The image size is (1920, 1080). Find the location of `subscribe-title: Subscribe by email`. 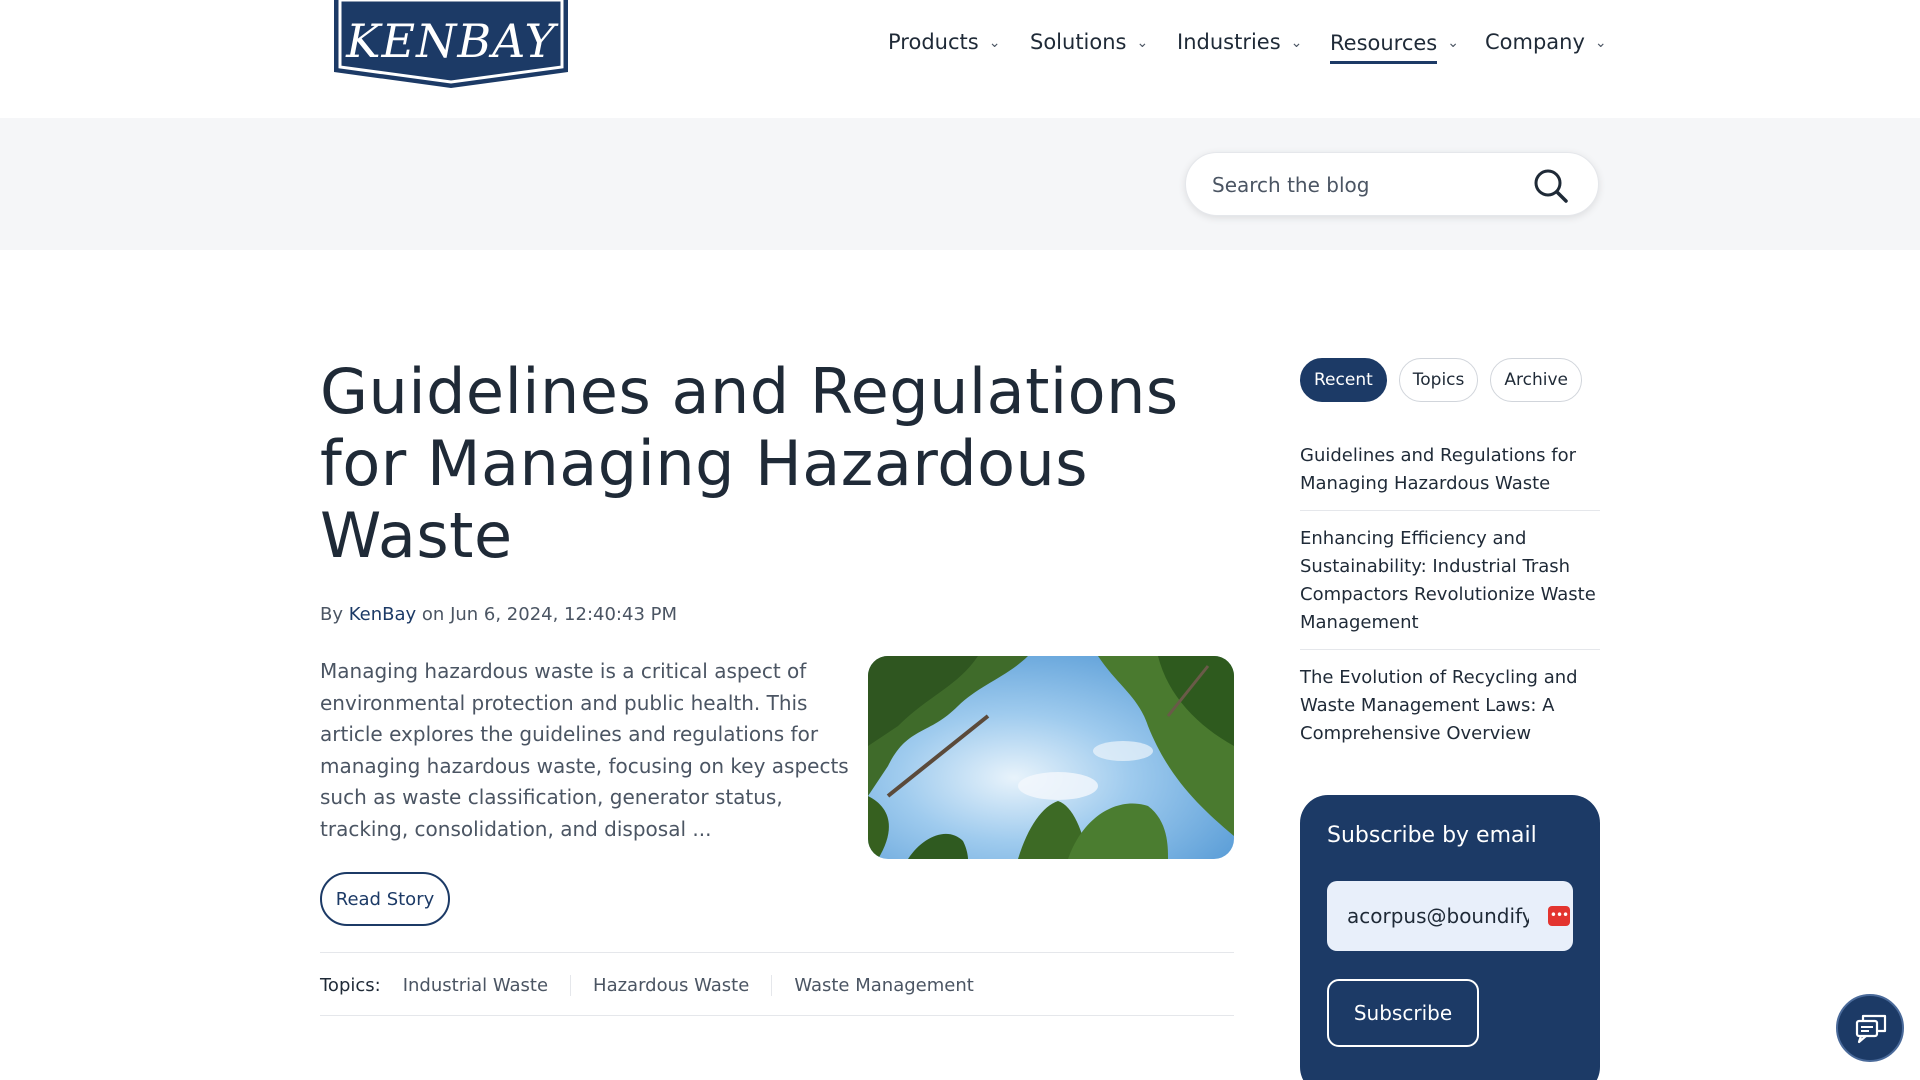

subscribe-title: Subscribe by email is located at coordinates (1432, 835).